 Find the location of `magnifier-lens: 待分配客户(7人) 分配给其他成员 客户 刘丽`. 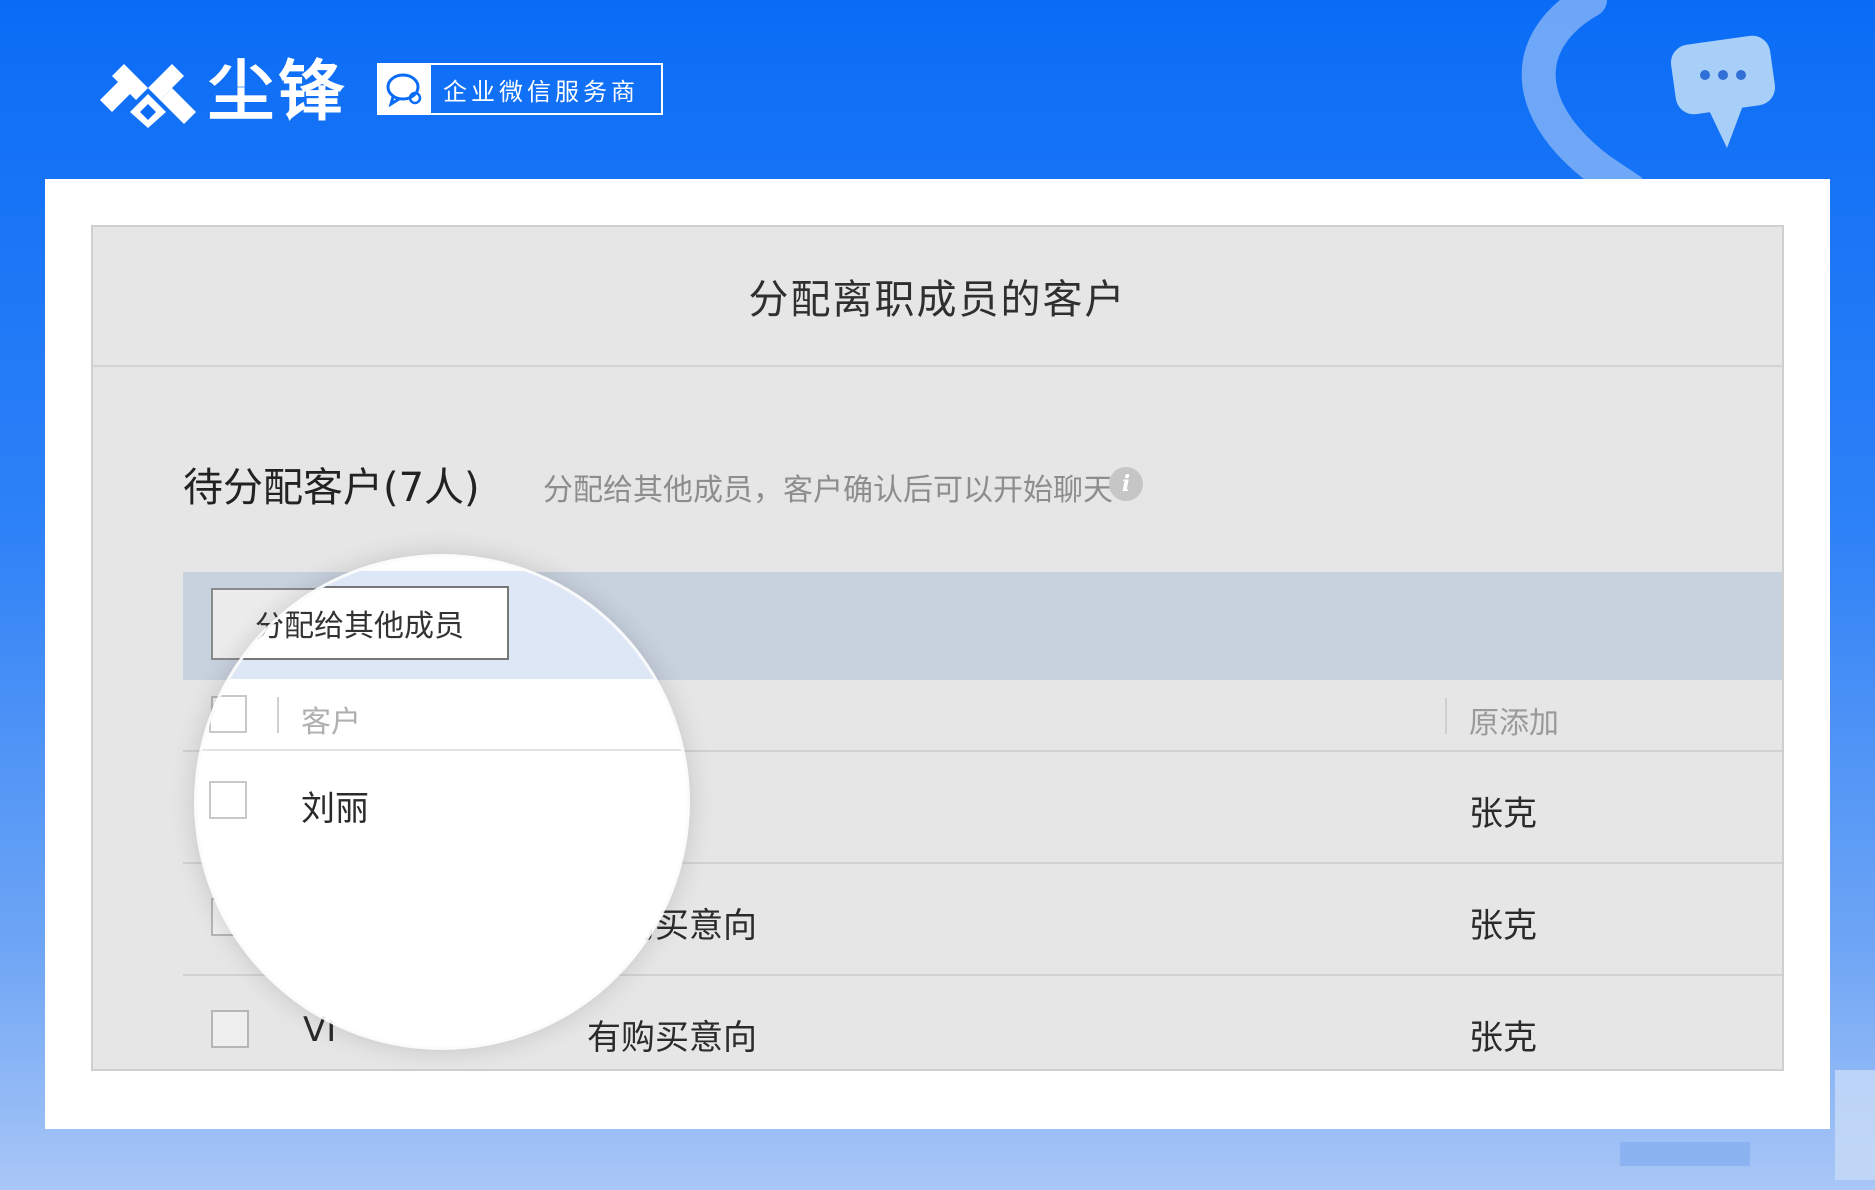

magnifier-lens: 待分配客户(7人) 分配给其他成员 客户 刘丽 is located at coordinates (442, 802).